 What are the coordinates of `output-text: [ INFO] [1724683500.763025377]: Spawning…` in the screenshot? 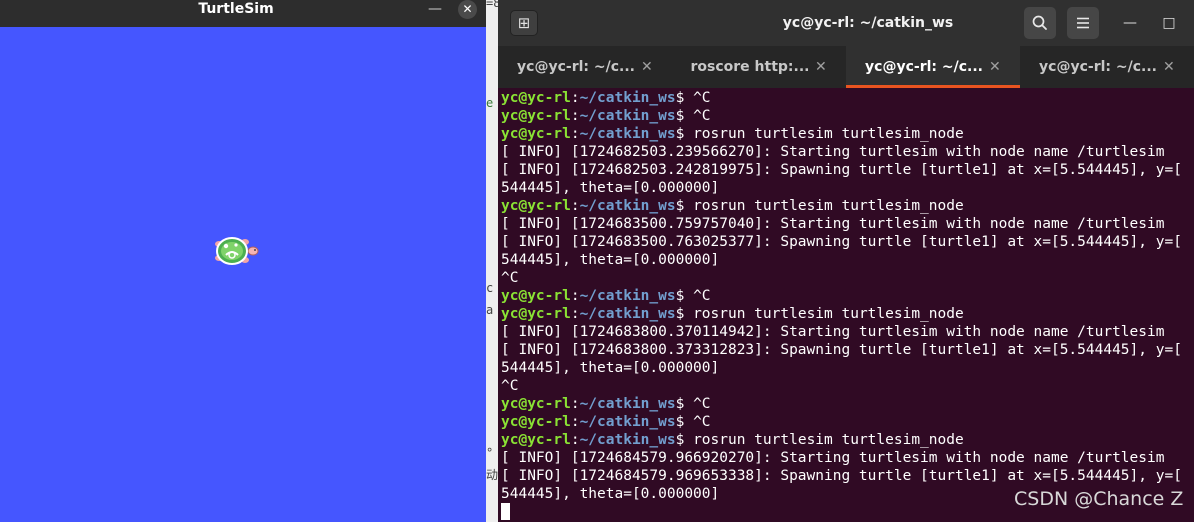 It's located at (841, 242).